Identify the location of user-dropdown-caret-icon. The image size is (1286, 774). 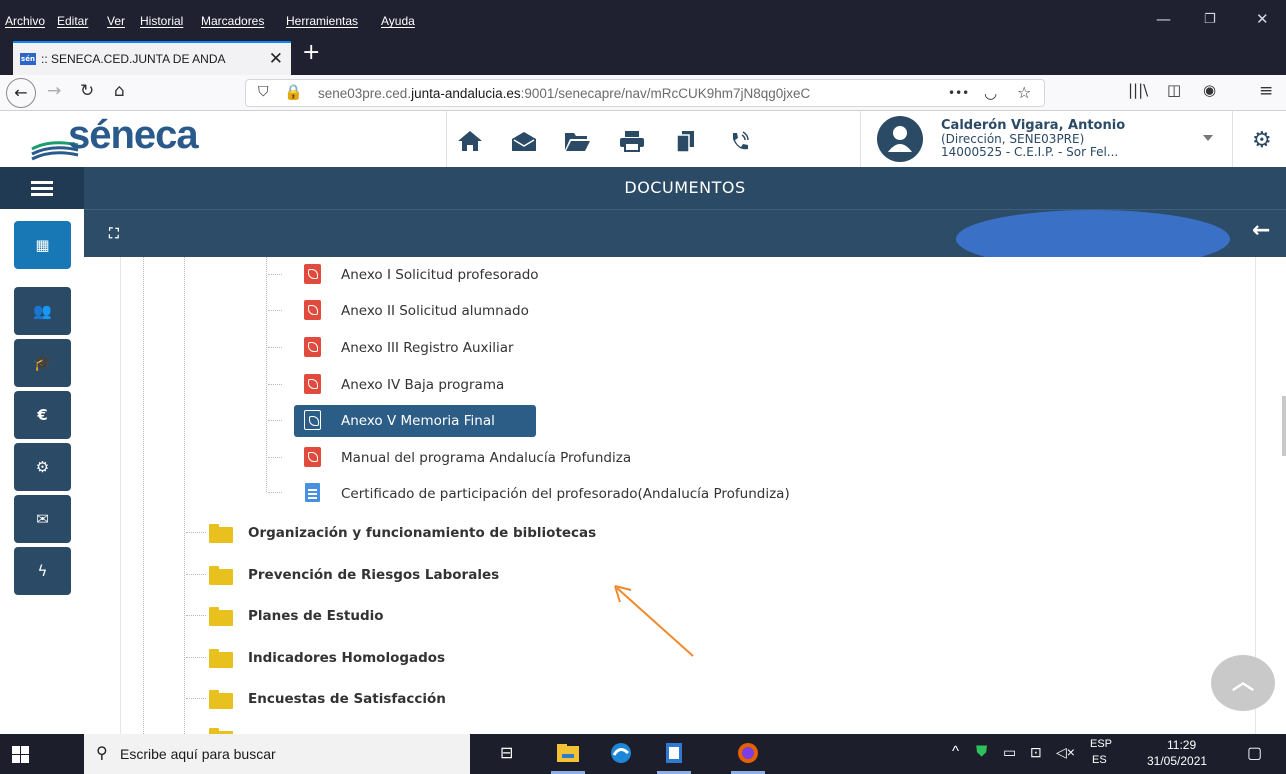
(1208, 138).